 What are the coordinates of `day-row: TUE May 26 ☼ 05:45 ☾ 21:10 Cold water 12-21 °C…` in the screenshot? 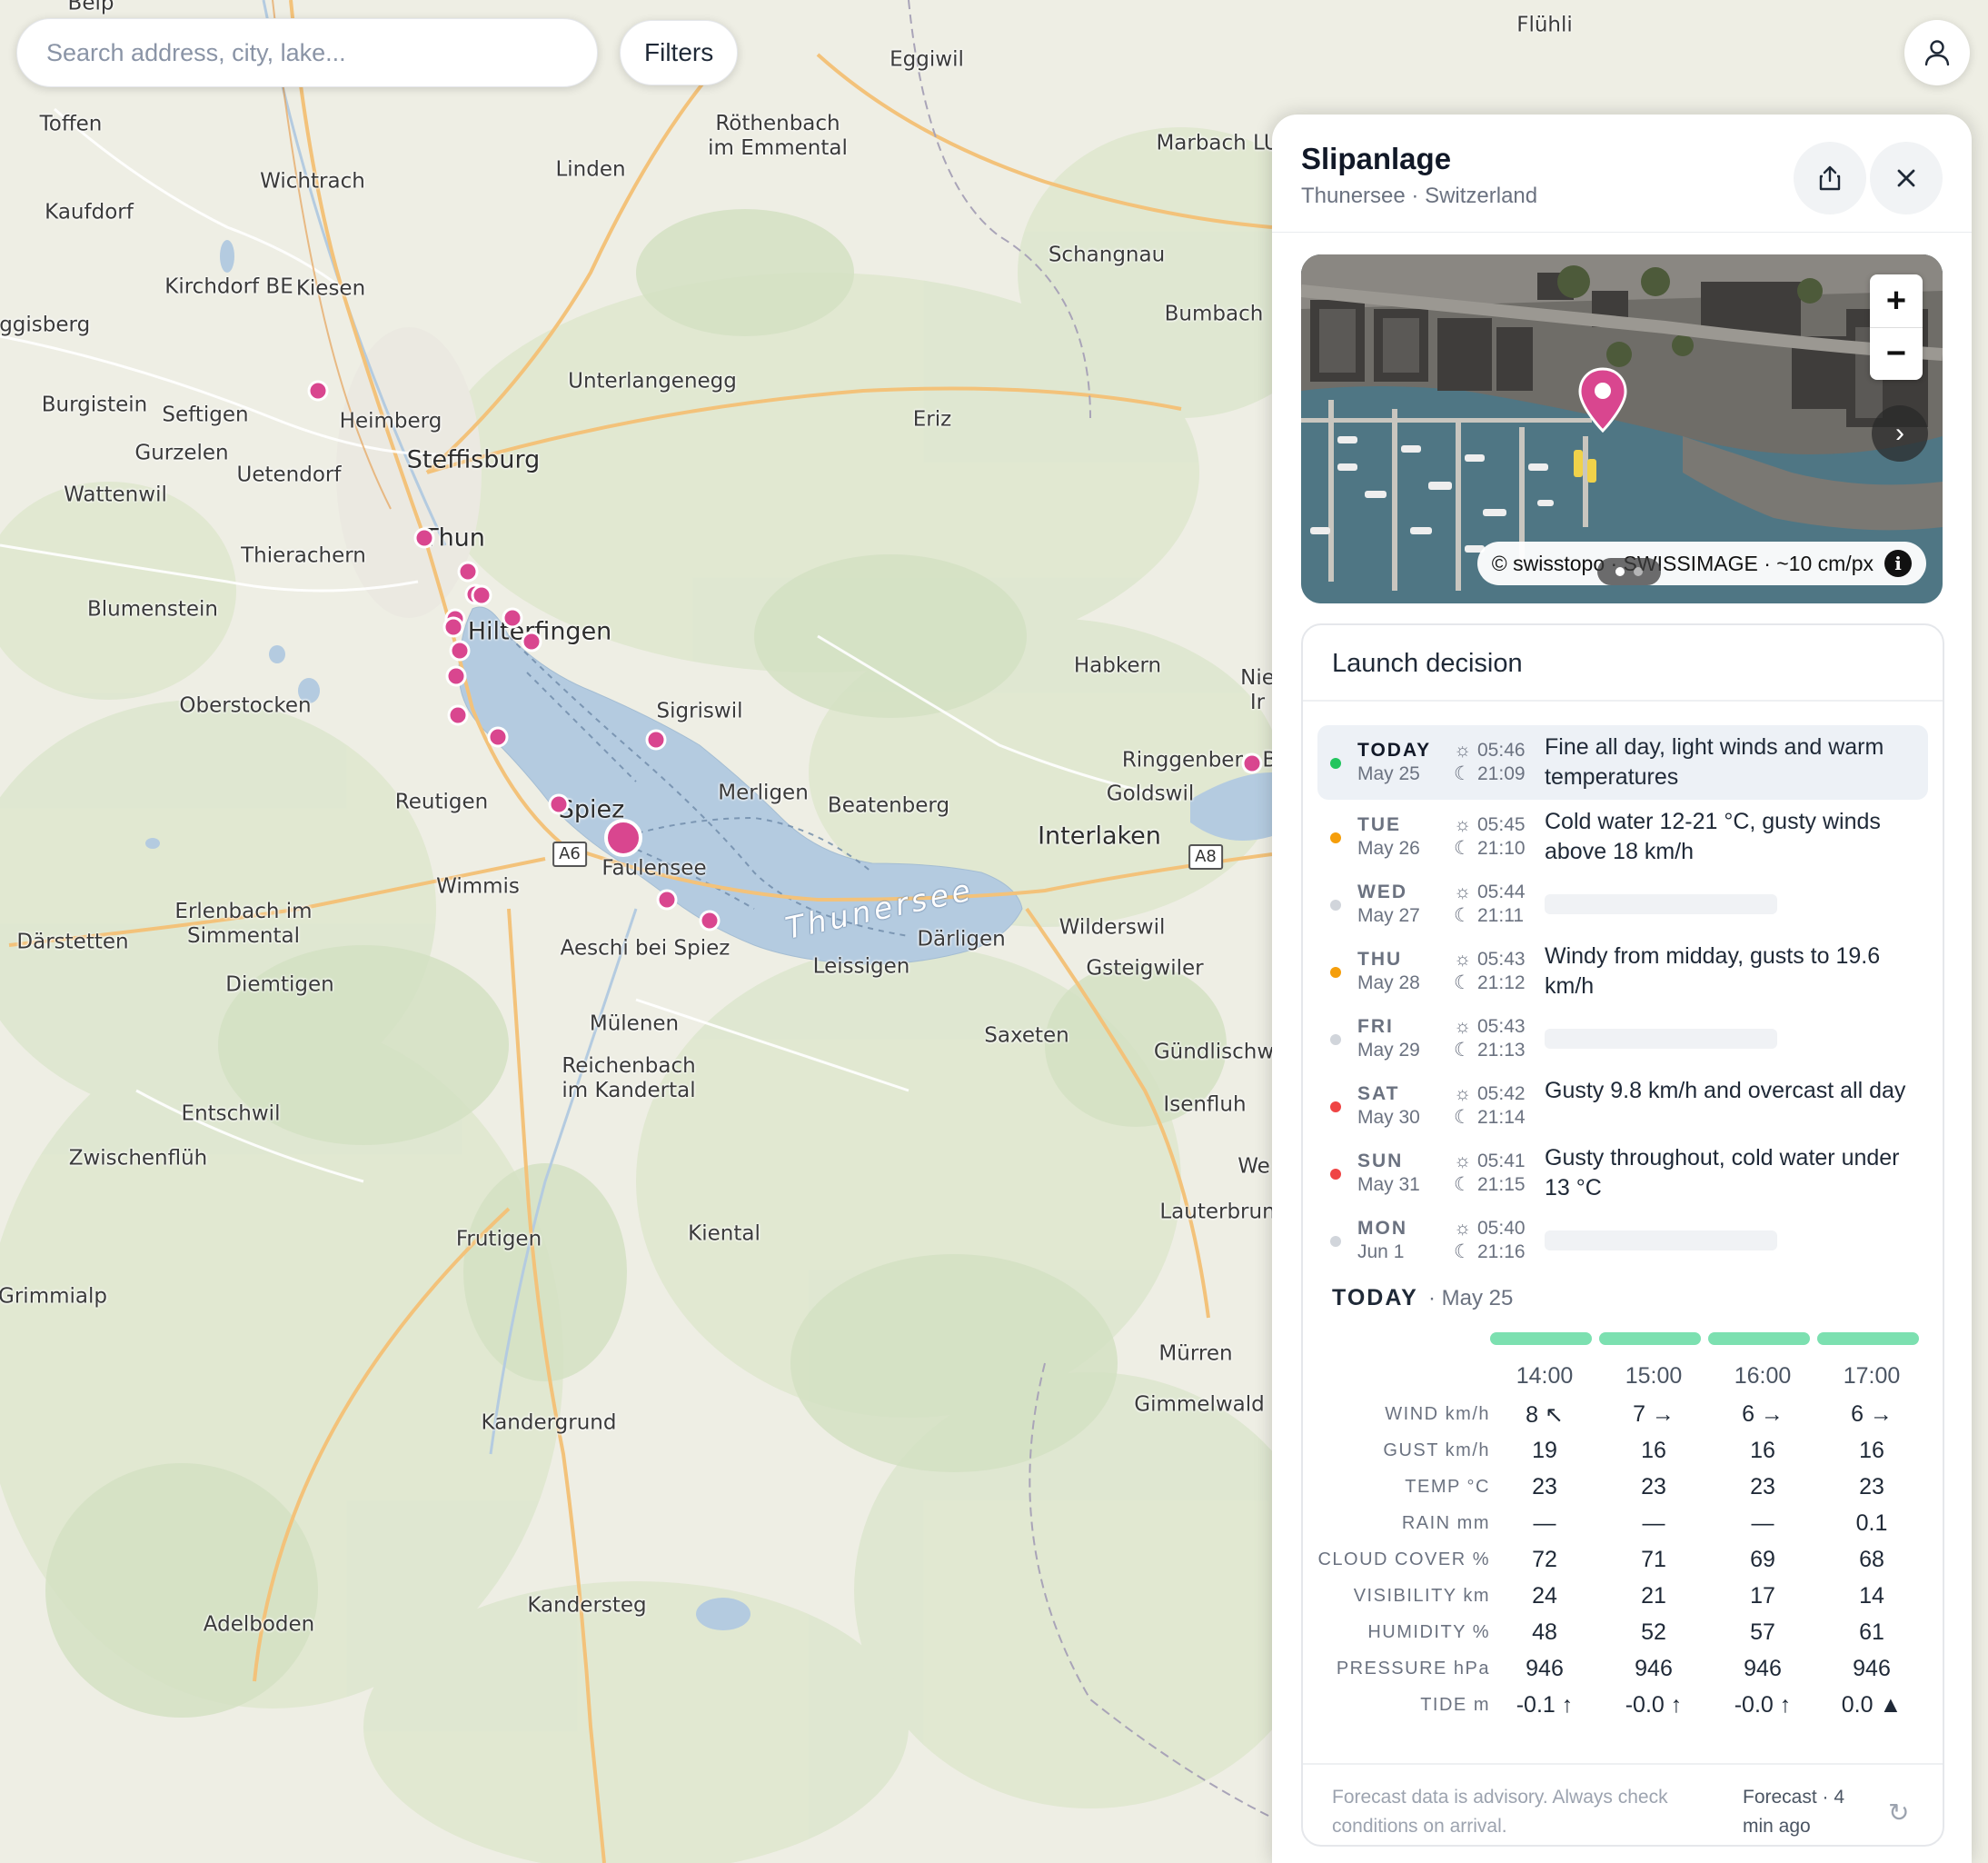 It's located at (1622, 837).